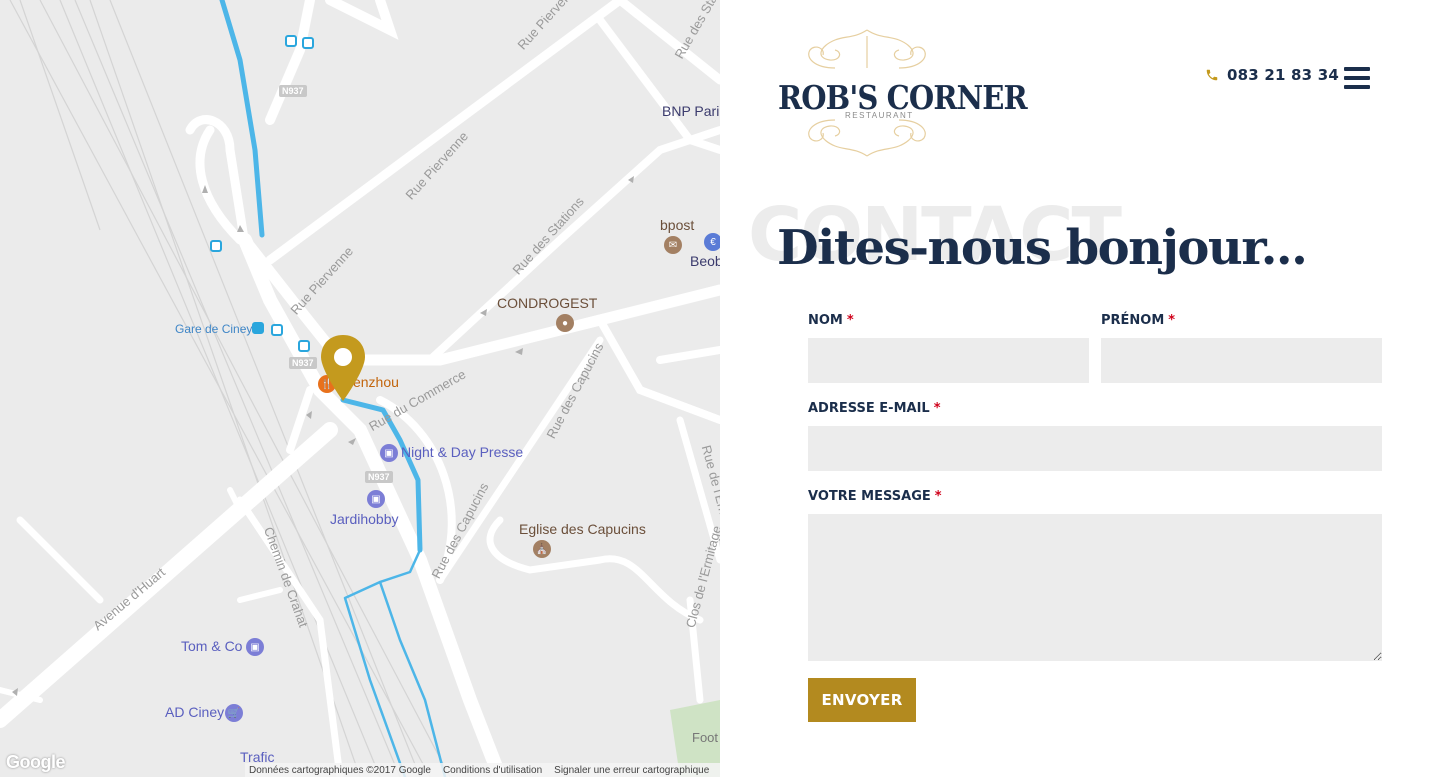 The image size is (1440, 777). Describe the element at coordinates (1241, 360) in the screenshot. I see `prenom-field` at that location.